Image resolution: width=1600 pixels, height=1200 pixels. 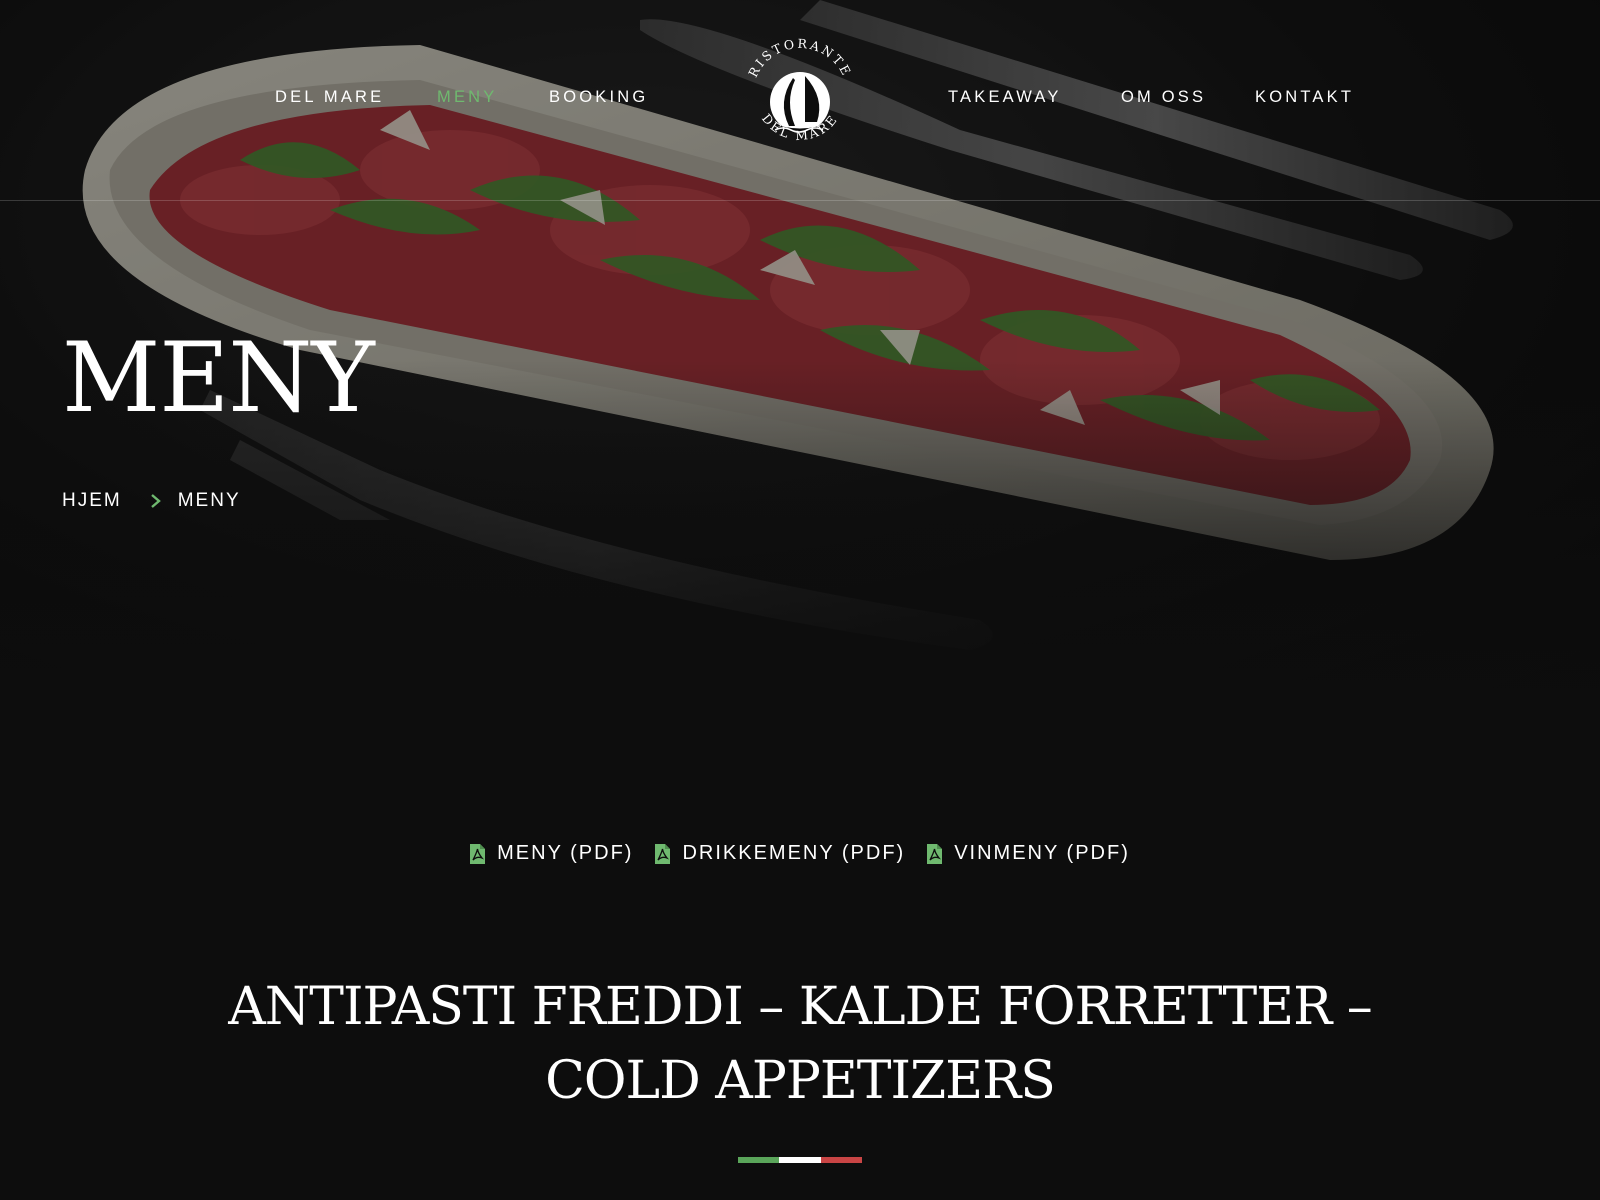 I want to click on chevron-right-icon, so click(x=155, y=501).